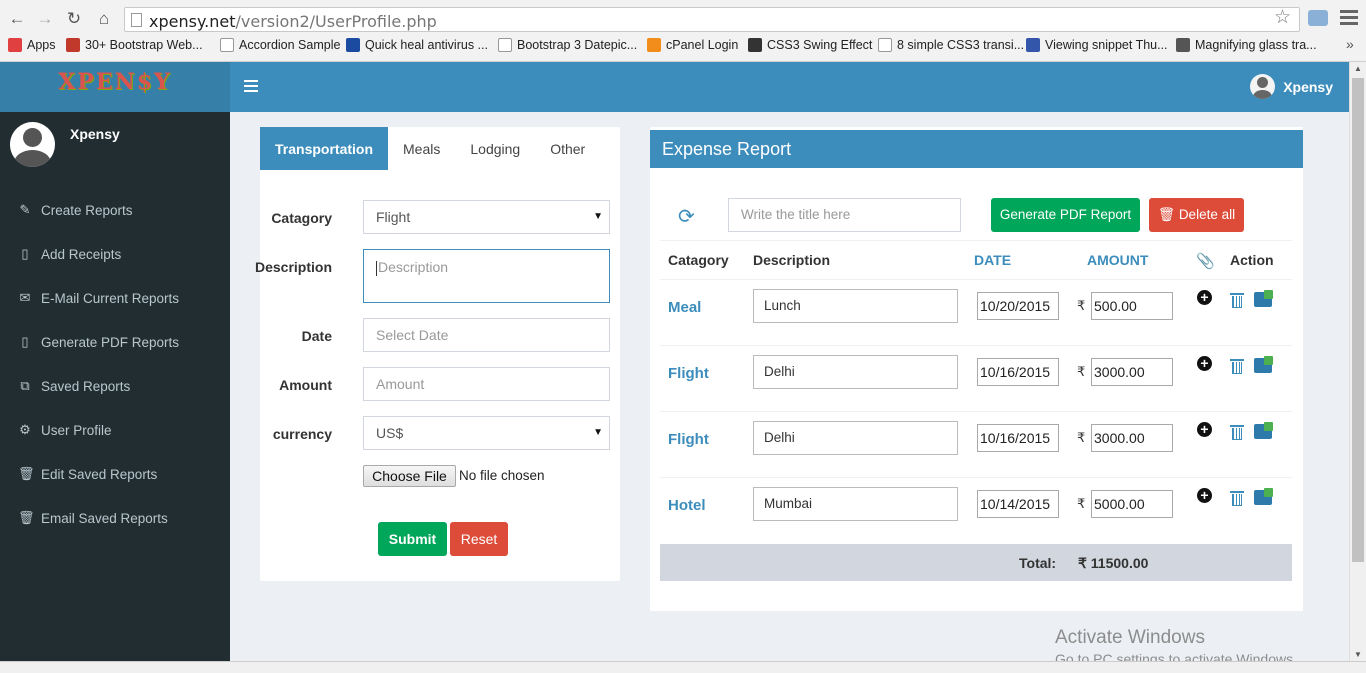 Image resolution: width=1366 pixels, height=673 pixels. Describe the element at coordinates (486, 335) in the screenshot. I see `date-input: Select Date` at that location.